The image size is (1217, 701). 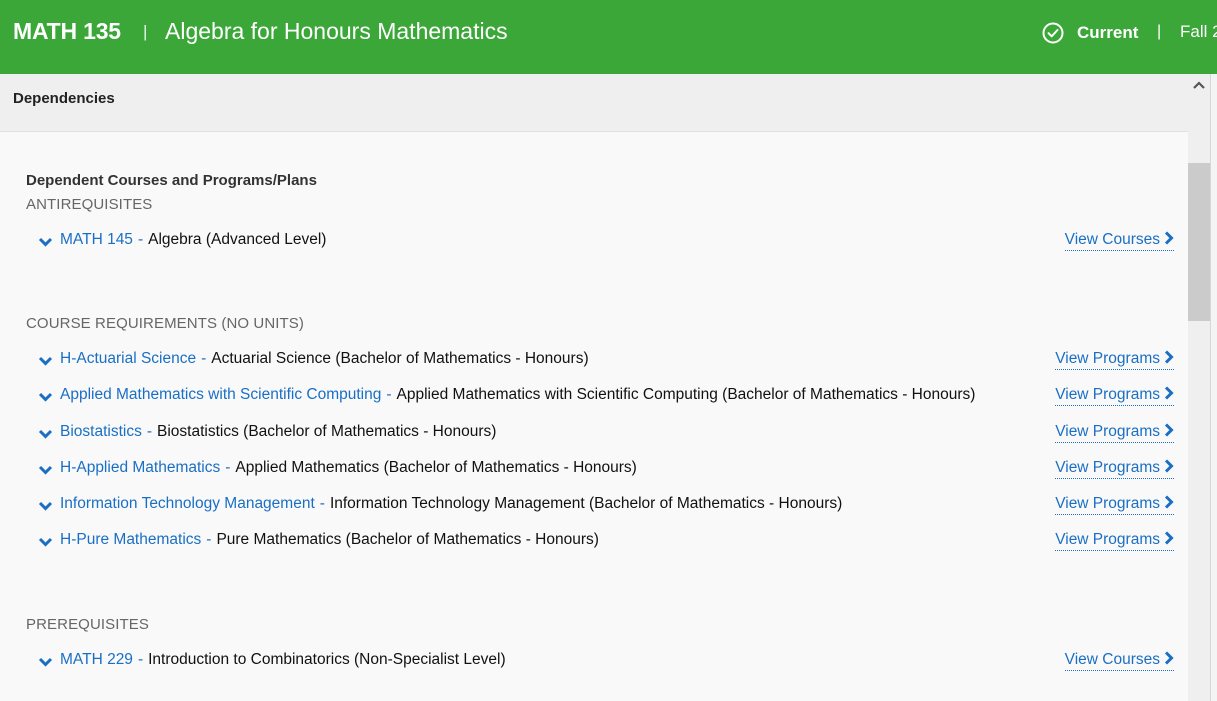 What do you see at coordinates (1053, 33) in the screenshot?
I see `check-circle-icon` at bounding box center [1053, 33].